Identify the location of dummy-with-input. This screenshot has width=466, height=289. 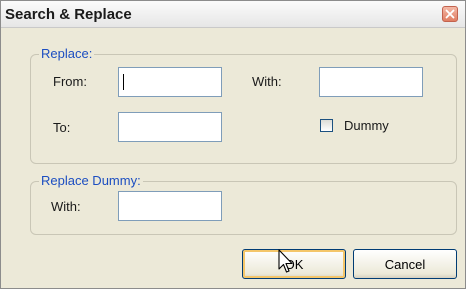
(170, 206).